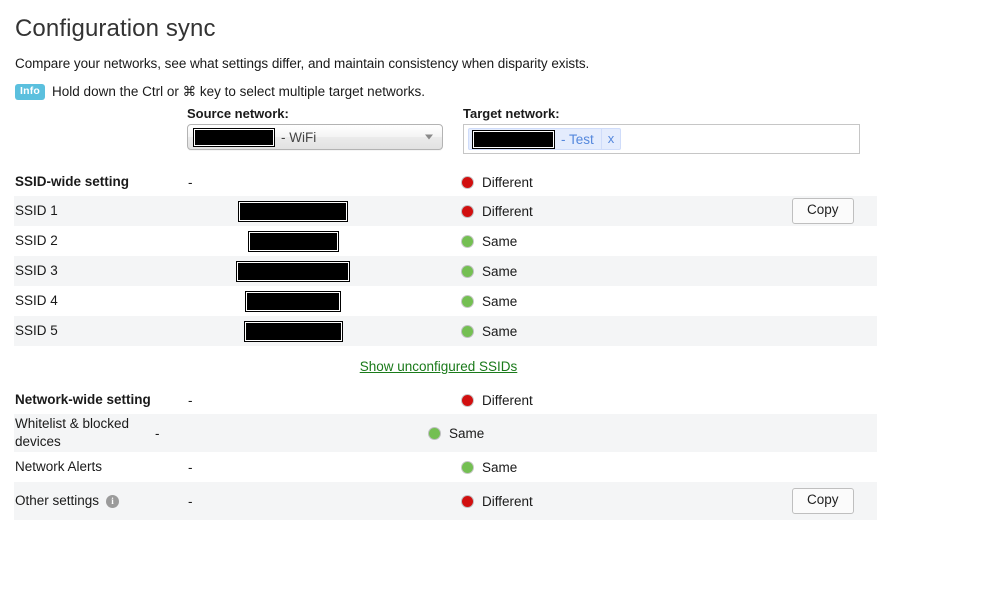 Image resolution: width=999 pixels, height=609 pixels. What do you see at coordinates (101, 241) in the screenshot?
I see `setting-name: SSID 2` at bounding box center [101, 241].